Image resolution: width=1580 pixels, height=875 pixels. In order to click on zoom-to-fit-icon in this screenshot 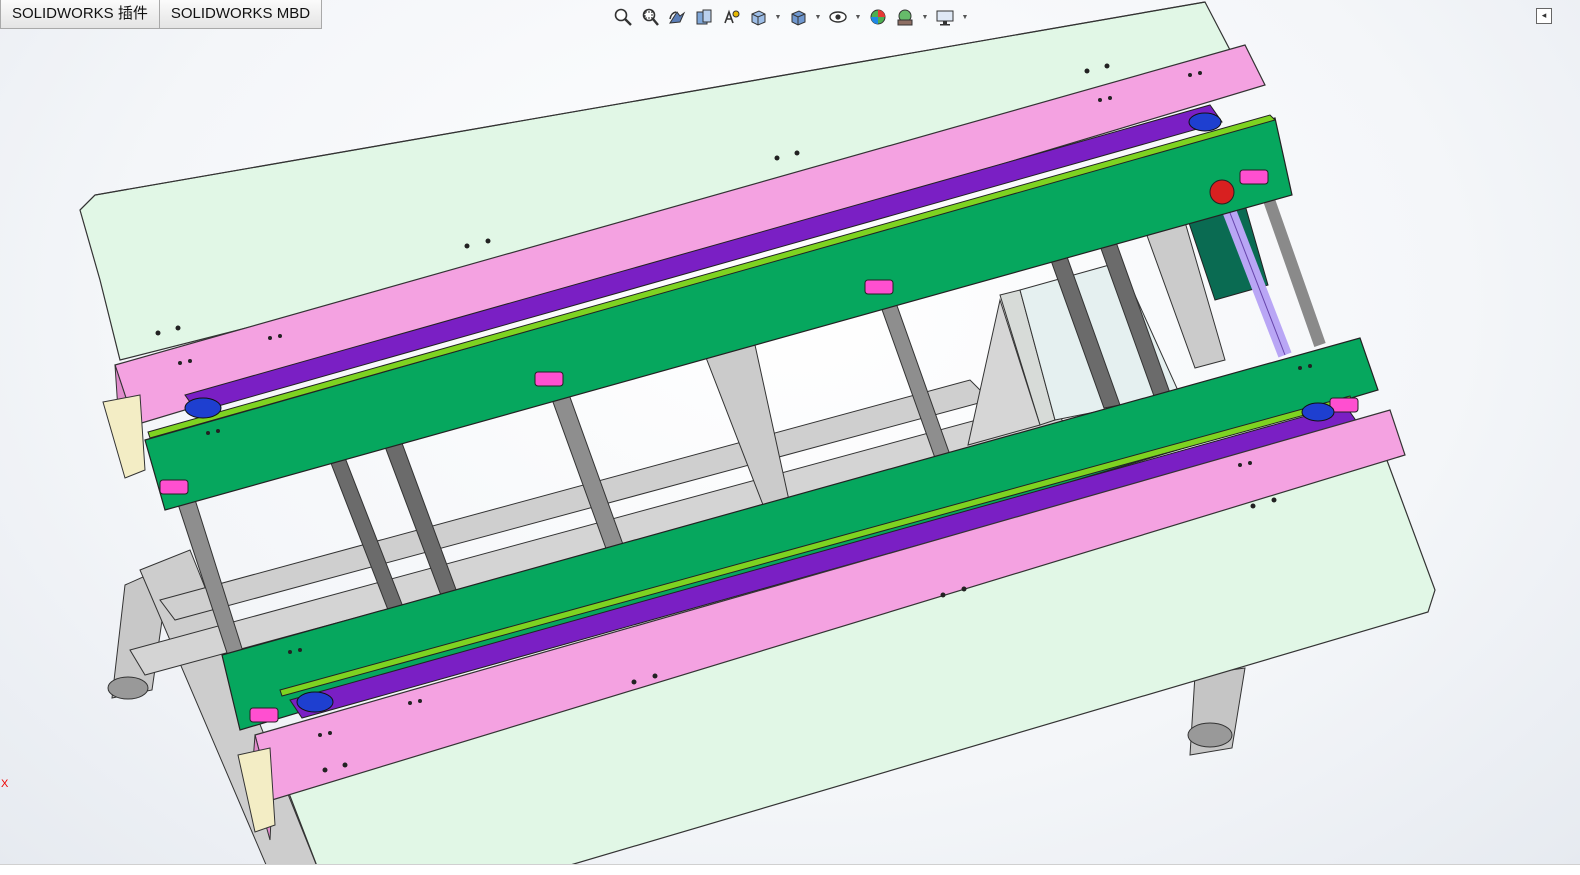, I will do `click(623, 17)`.